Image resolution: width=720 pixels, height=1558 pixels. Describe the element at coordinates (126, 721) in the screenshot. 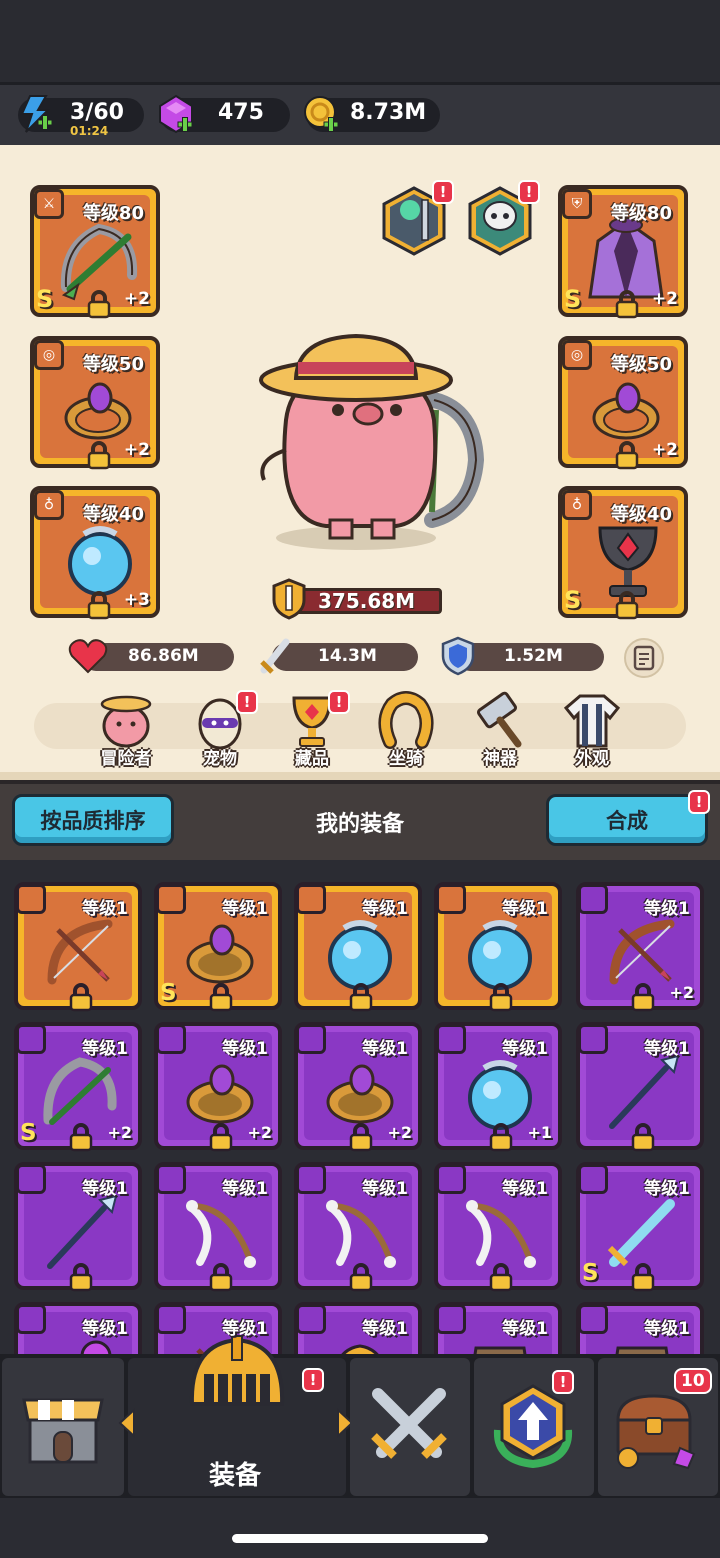

I see `pig-head-icon` at that location.